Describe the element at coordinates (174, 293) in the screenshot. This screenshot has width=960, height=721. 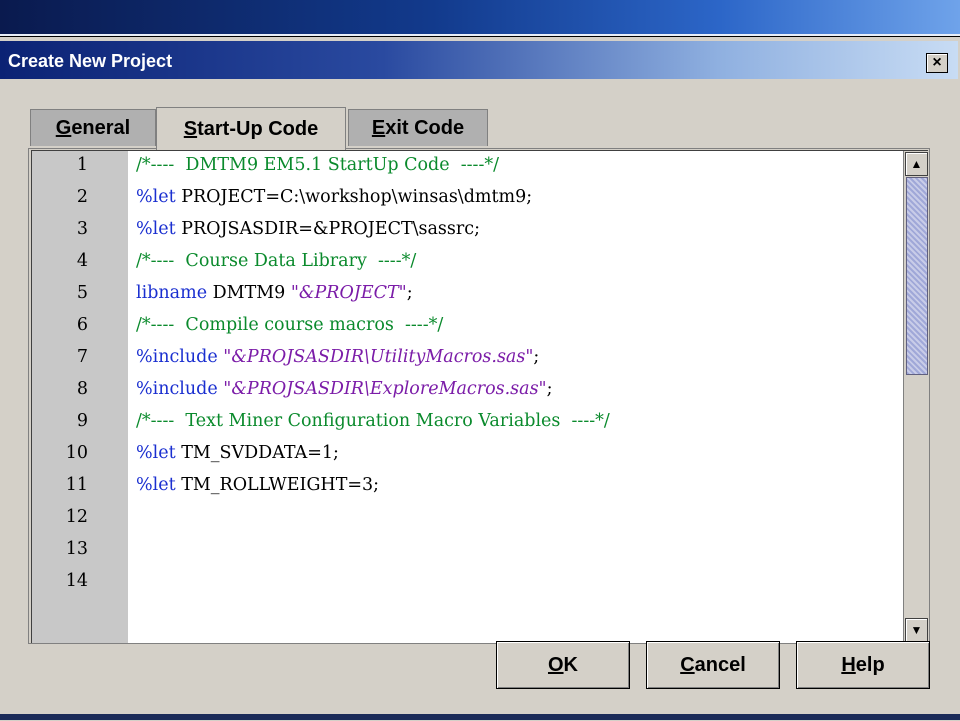
I see `code-token: libname` at that location.